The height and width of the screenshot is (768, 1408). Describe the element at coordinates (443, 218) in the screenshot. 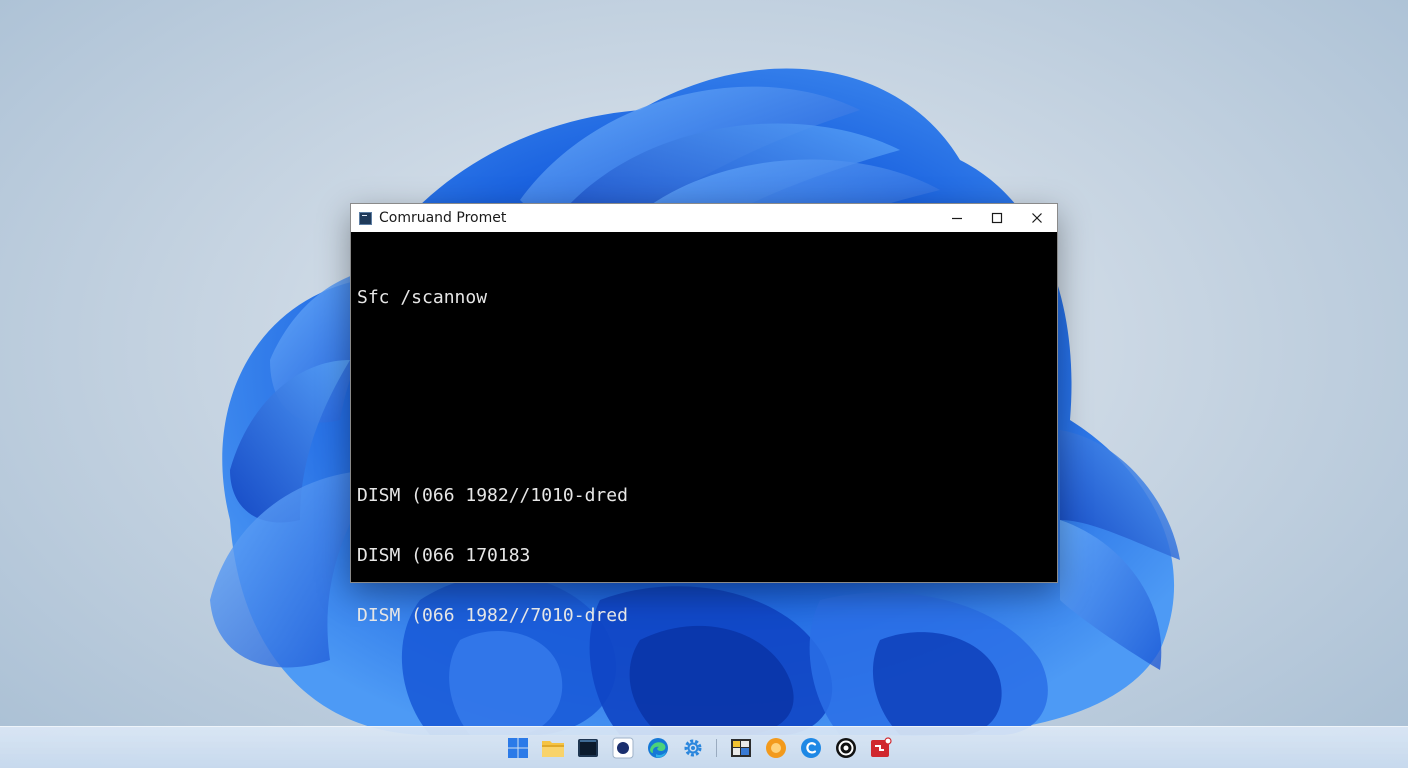

I see `window-title: Comruand Promet` at that location.